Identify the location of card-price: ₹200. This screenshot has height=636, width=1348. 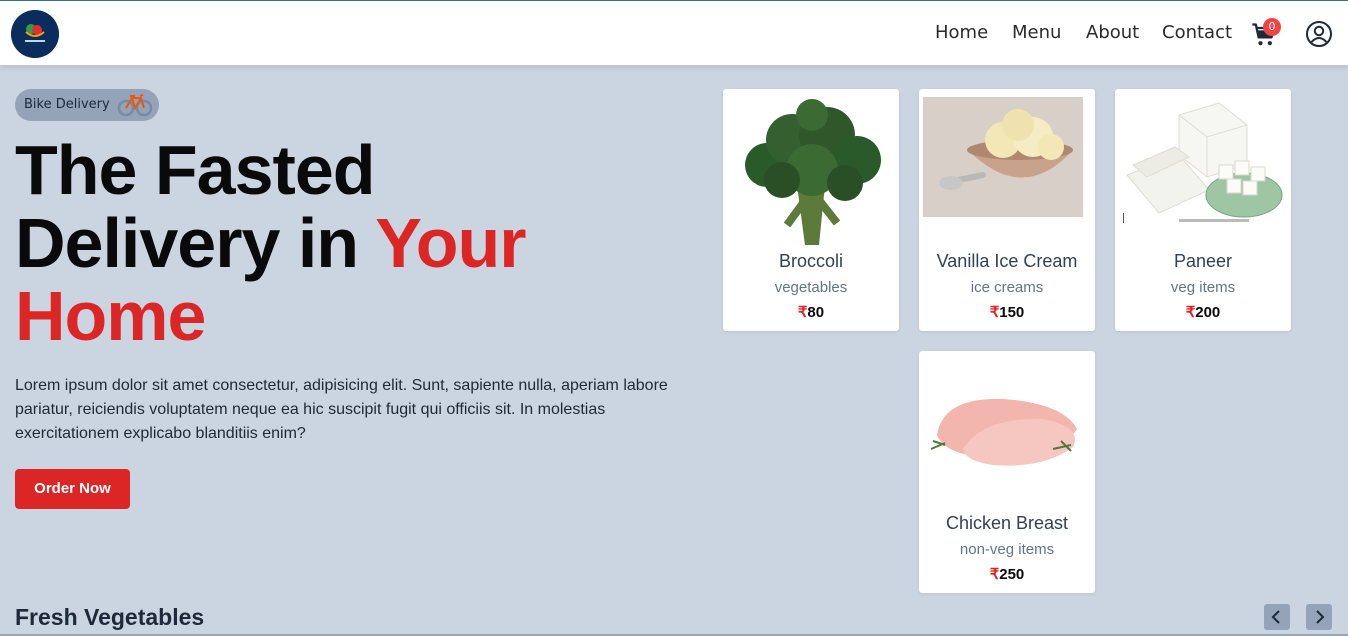
(1203, 312).